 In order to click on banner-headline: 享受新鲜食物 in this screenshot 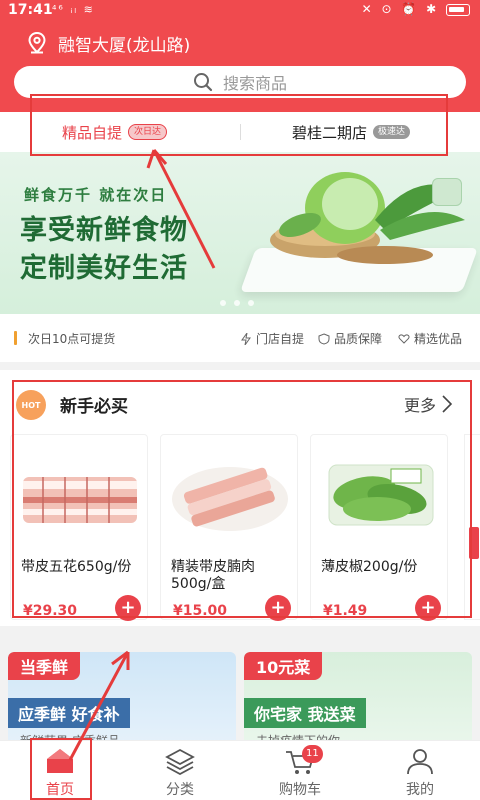, I will do `click(104, 230)`.